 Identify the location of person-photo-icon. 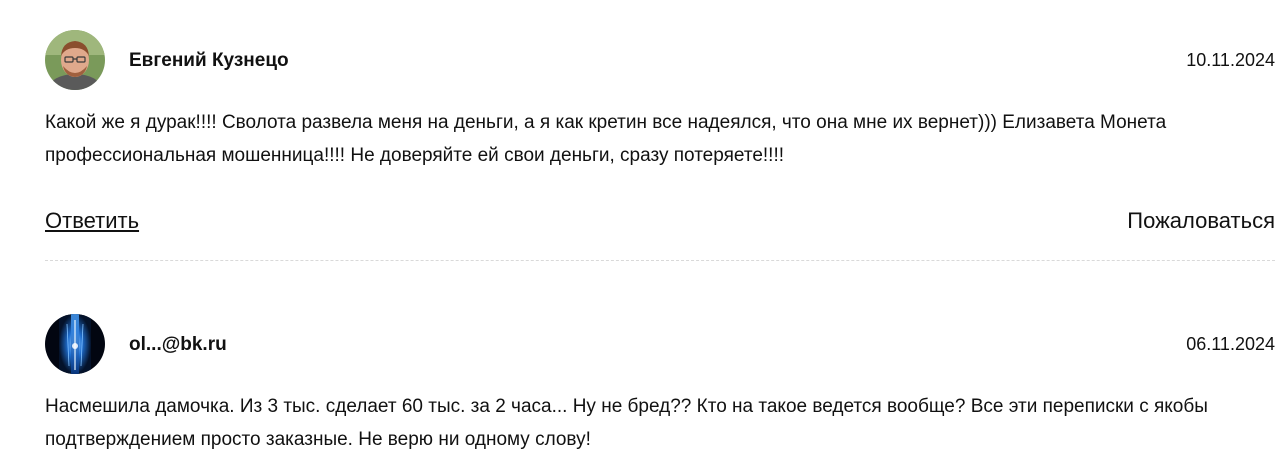
(75, 60).